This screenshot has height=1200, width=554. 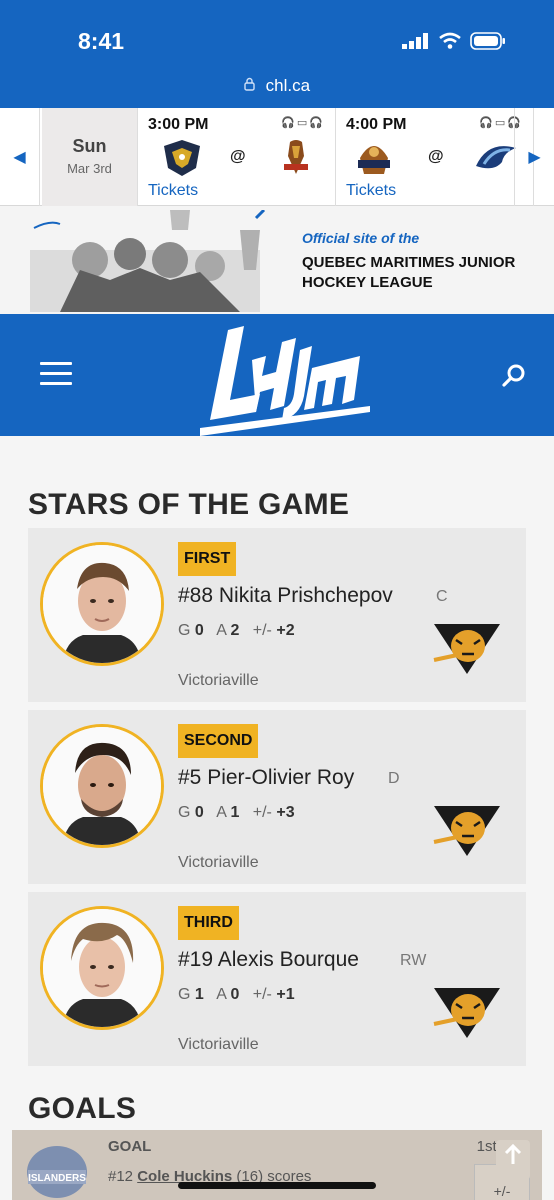 I want to click on broadcast-icons: 🎧▭🎧, so click(x=303, y=123).